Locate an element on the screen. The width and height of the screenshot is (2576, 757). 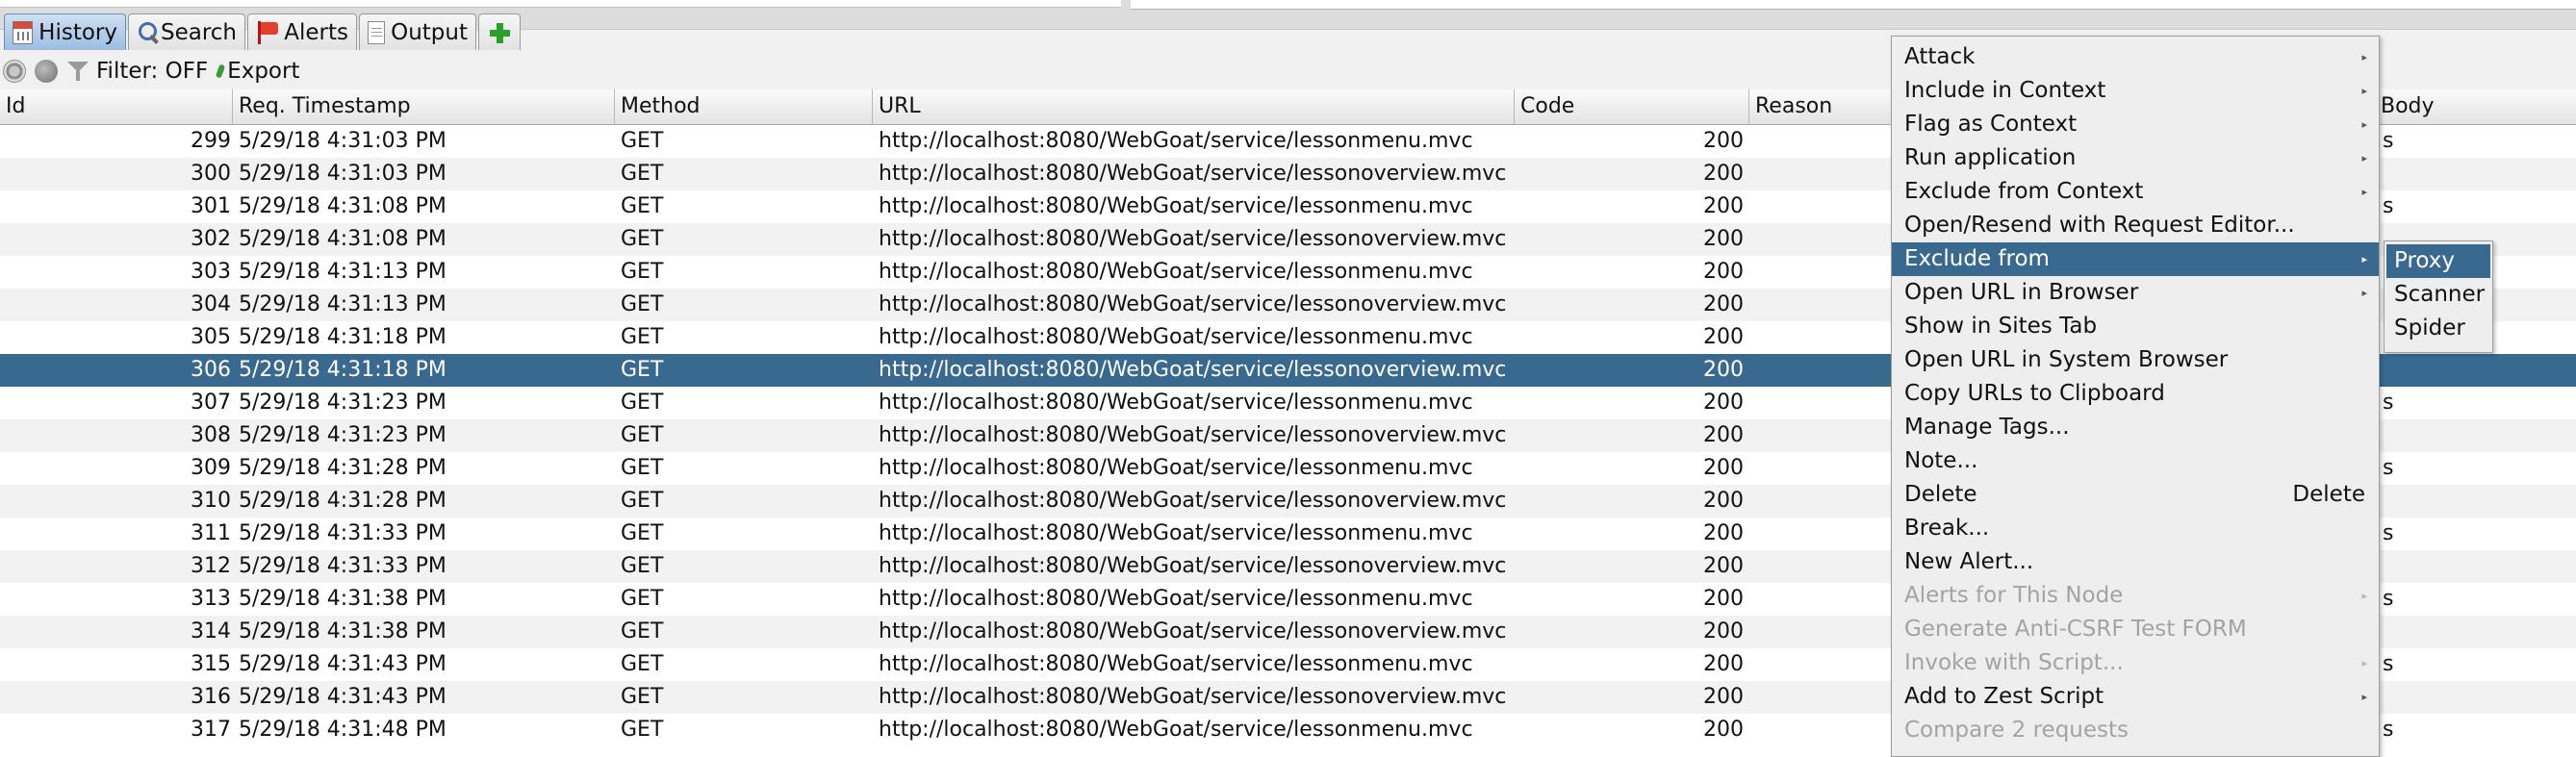
flag-icon is located at coordinates (267, 32).